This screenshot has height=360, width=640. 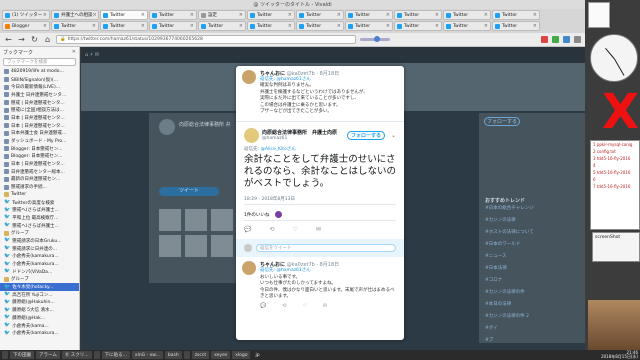 I want to click on tweet-timestamp: 18:29 - 2018年8月13日, so click(x=320, y=199).